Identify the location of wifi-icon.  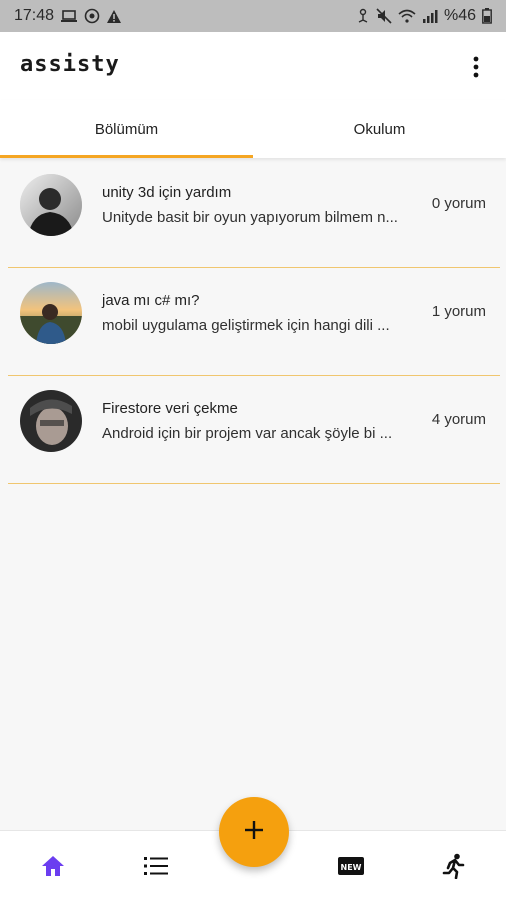
(407, 16).